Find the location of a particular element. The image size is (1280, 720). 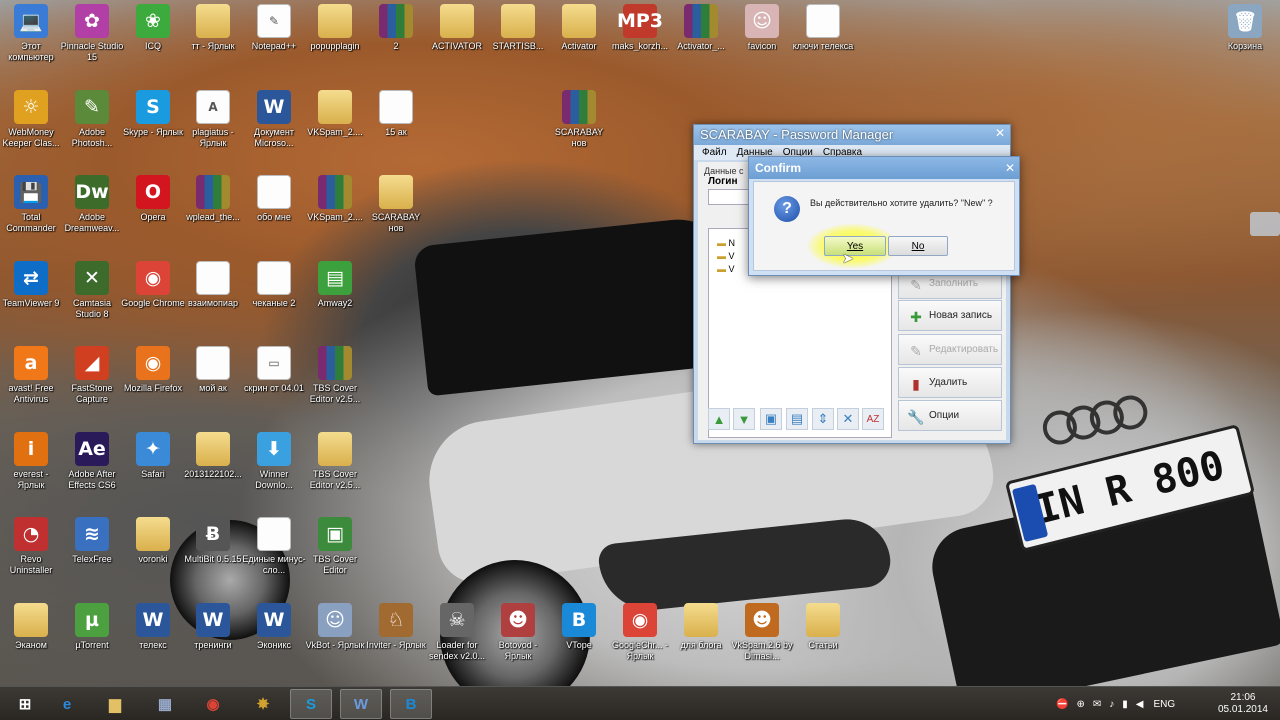

tray-icon: ⛔ is located at coordinates (1062, 704).